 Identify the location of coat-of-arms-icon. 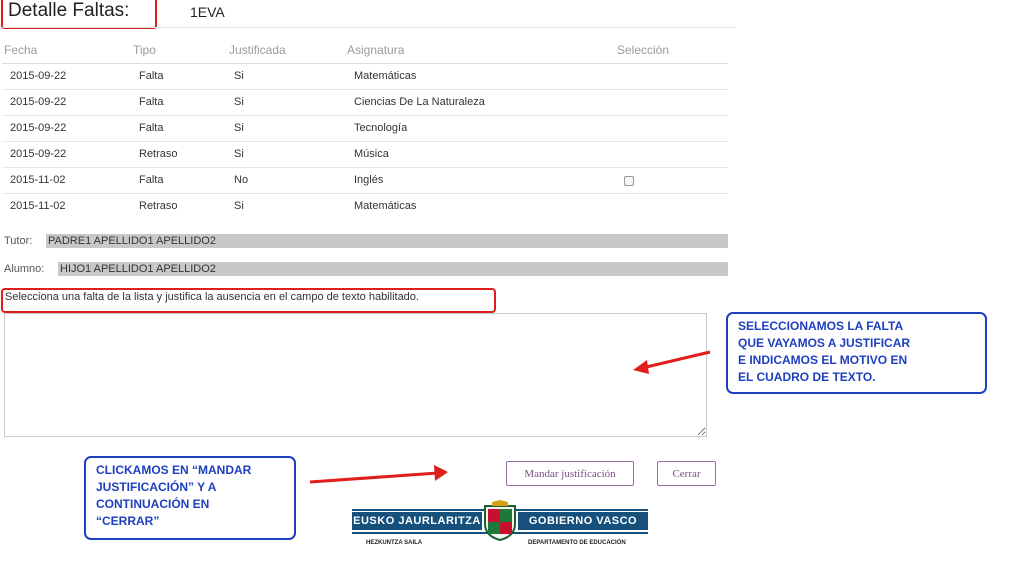
(500, 521).